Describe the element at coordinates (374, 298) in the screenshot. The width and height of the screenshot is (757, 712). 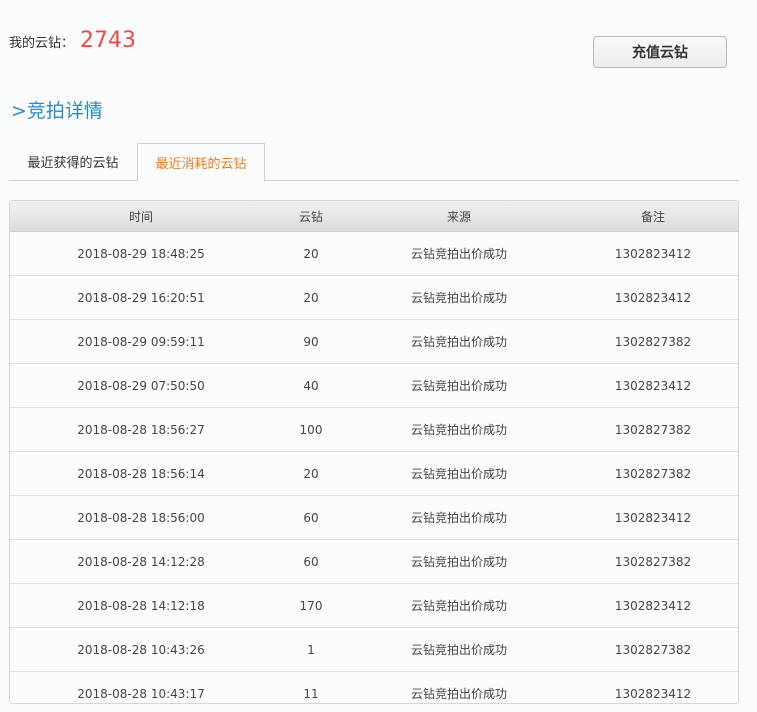
I see `table-row: 2018-08-29 16:20:51 20 云钻竞拍出价成功 1302823412` at that location.